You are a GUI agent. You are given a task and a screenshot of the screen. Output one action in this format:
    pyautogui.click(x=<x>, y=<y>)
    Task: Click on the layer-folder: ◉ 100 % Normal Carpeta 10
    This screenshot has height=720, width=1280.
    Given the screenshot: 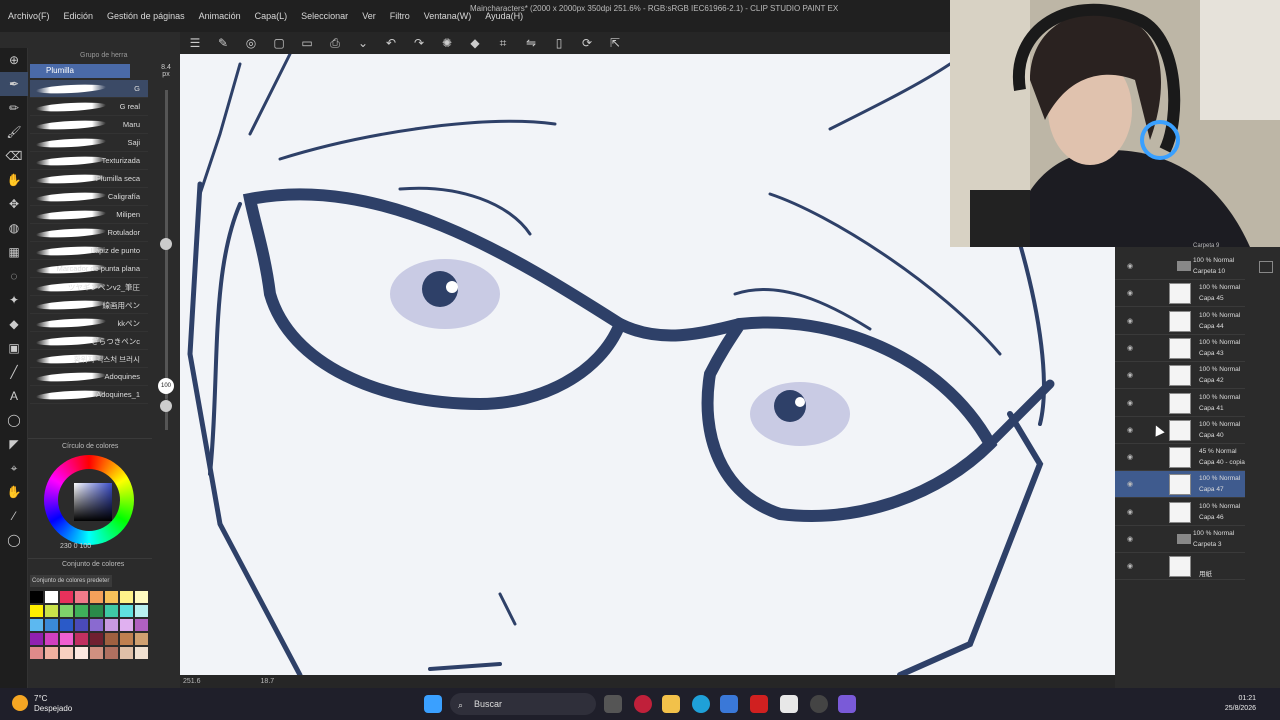 What is the action you would take?
    pyautogui.click(x=1180, y=266)
    